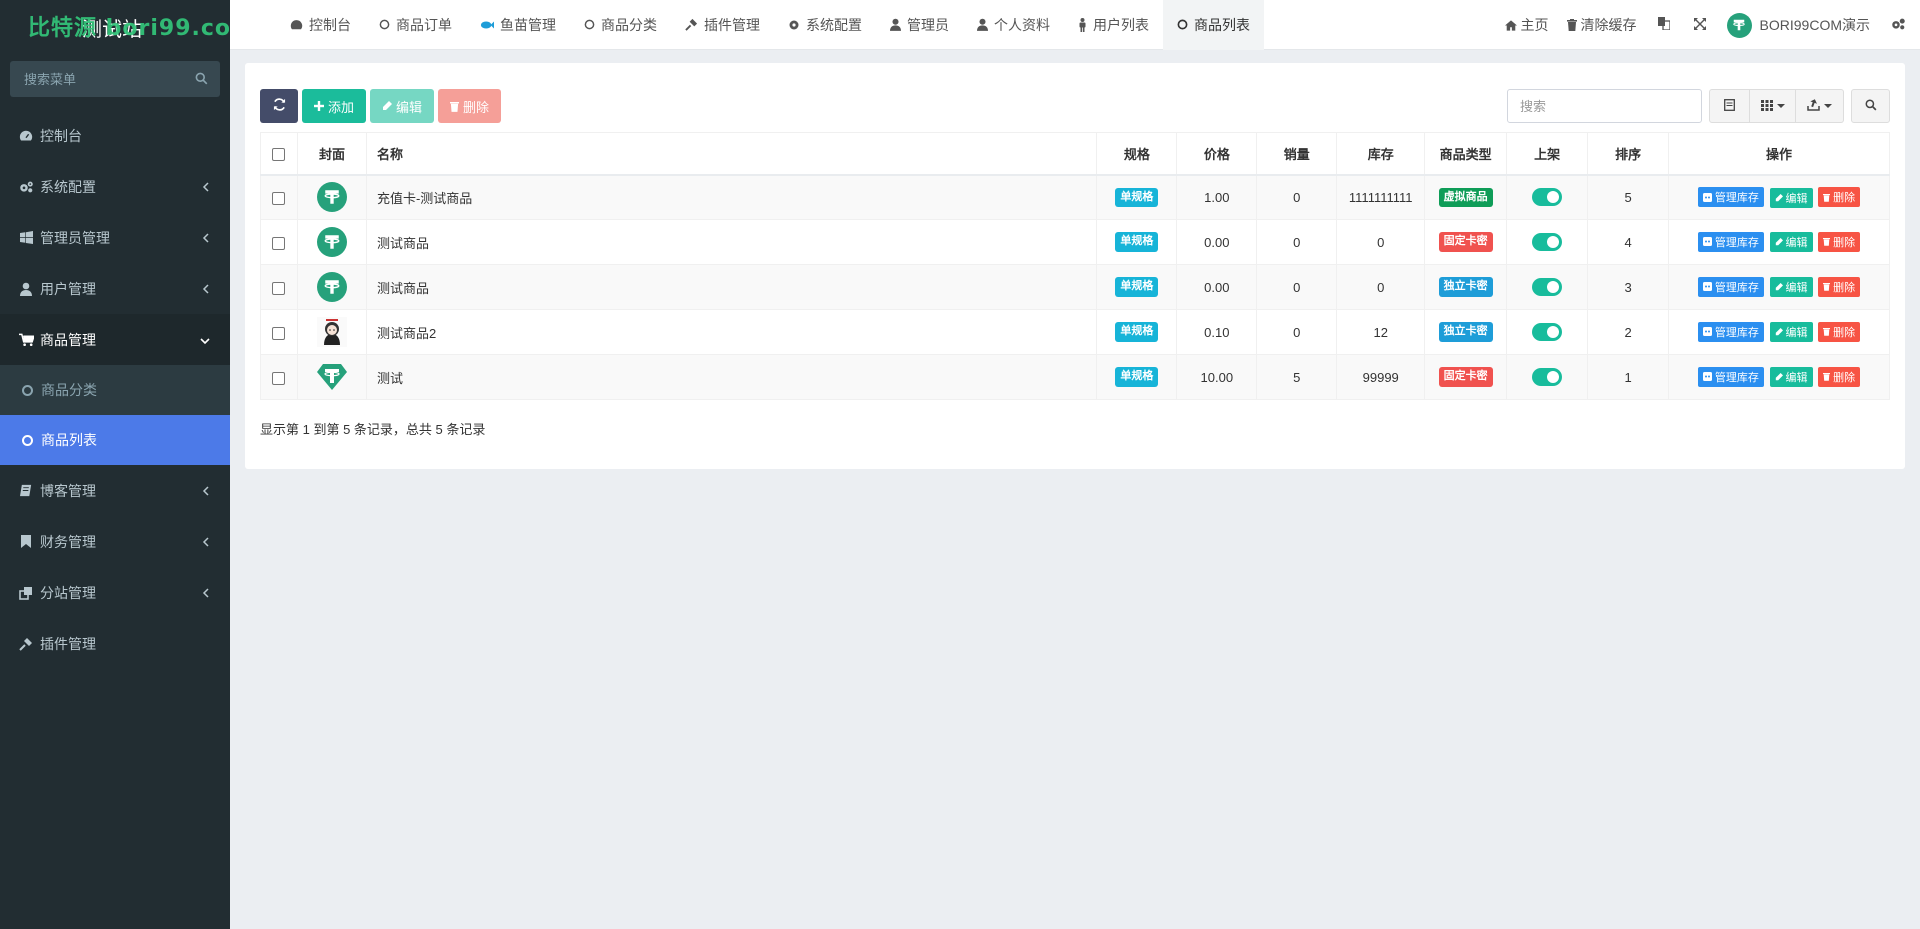  What do you see at coordinates (115, 592) in the screenshot?
I see `sidebar-item-substation-manage: 分站管理` at bounding box center [115, 592].